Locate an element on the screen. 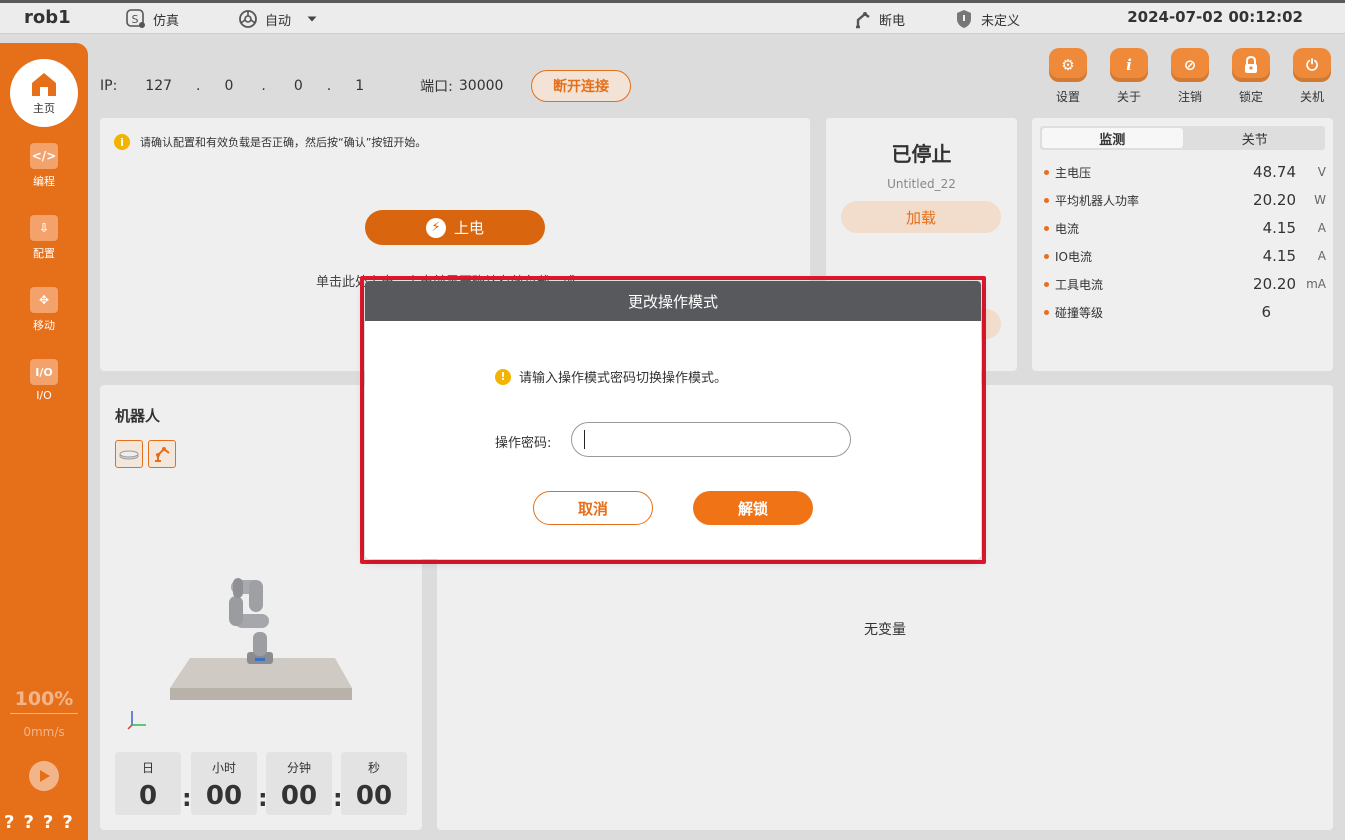 This screenshot has width=1345, height=840. ip-label: IP: is located at coordinates (109, 86).